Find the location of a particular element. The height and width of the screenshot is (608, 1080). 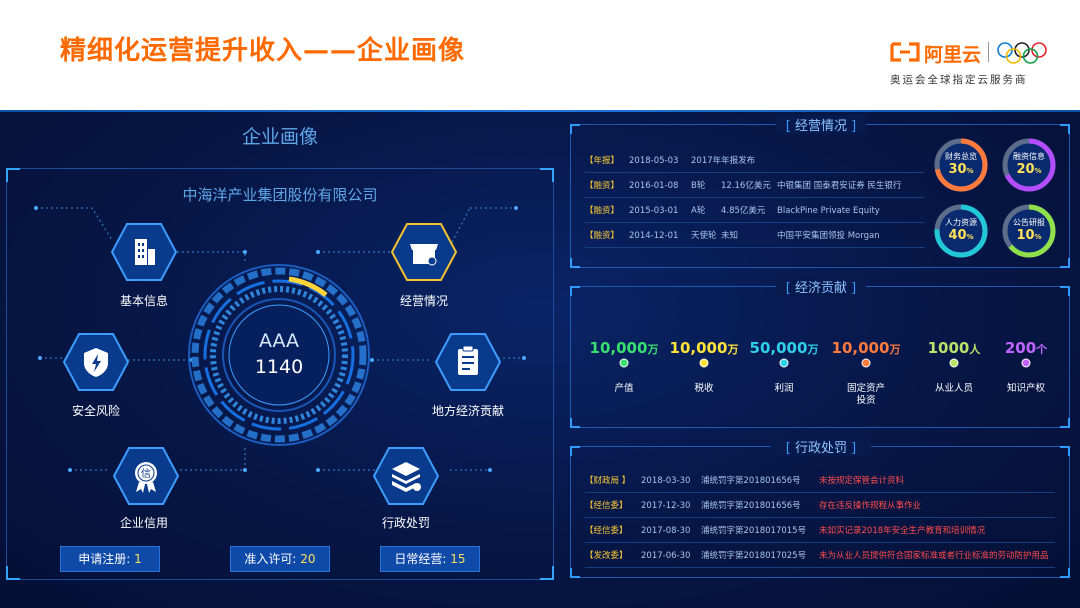

svg-text: 信 is located at coordinates (146, 474).